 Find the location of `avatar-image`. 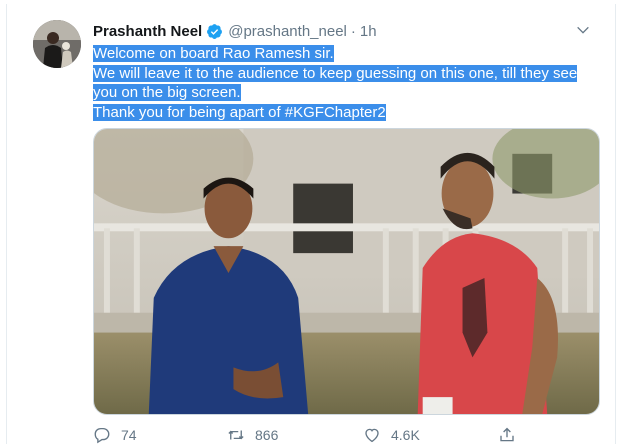

avatar-image is located at coordinates (57, 44).